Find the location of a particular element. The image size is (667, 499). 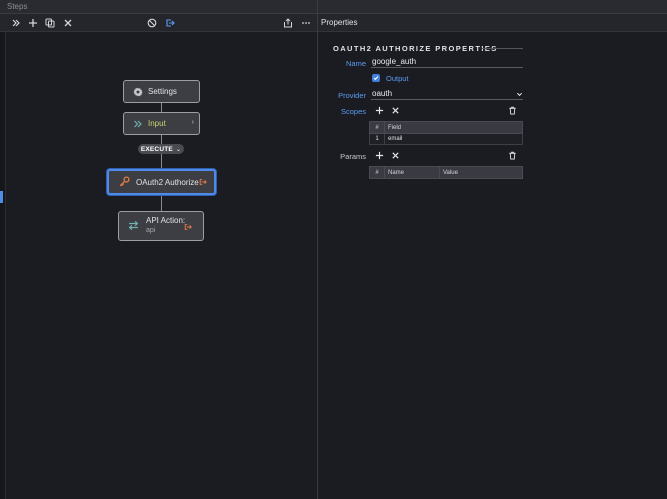

provider-select: oauth is located at coordinates (447, 94).